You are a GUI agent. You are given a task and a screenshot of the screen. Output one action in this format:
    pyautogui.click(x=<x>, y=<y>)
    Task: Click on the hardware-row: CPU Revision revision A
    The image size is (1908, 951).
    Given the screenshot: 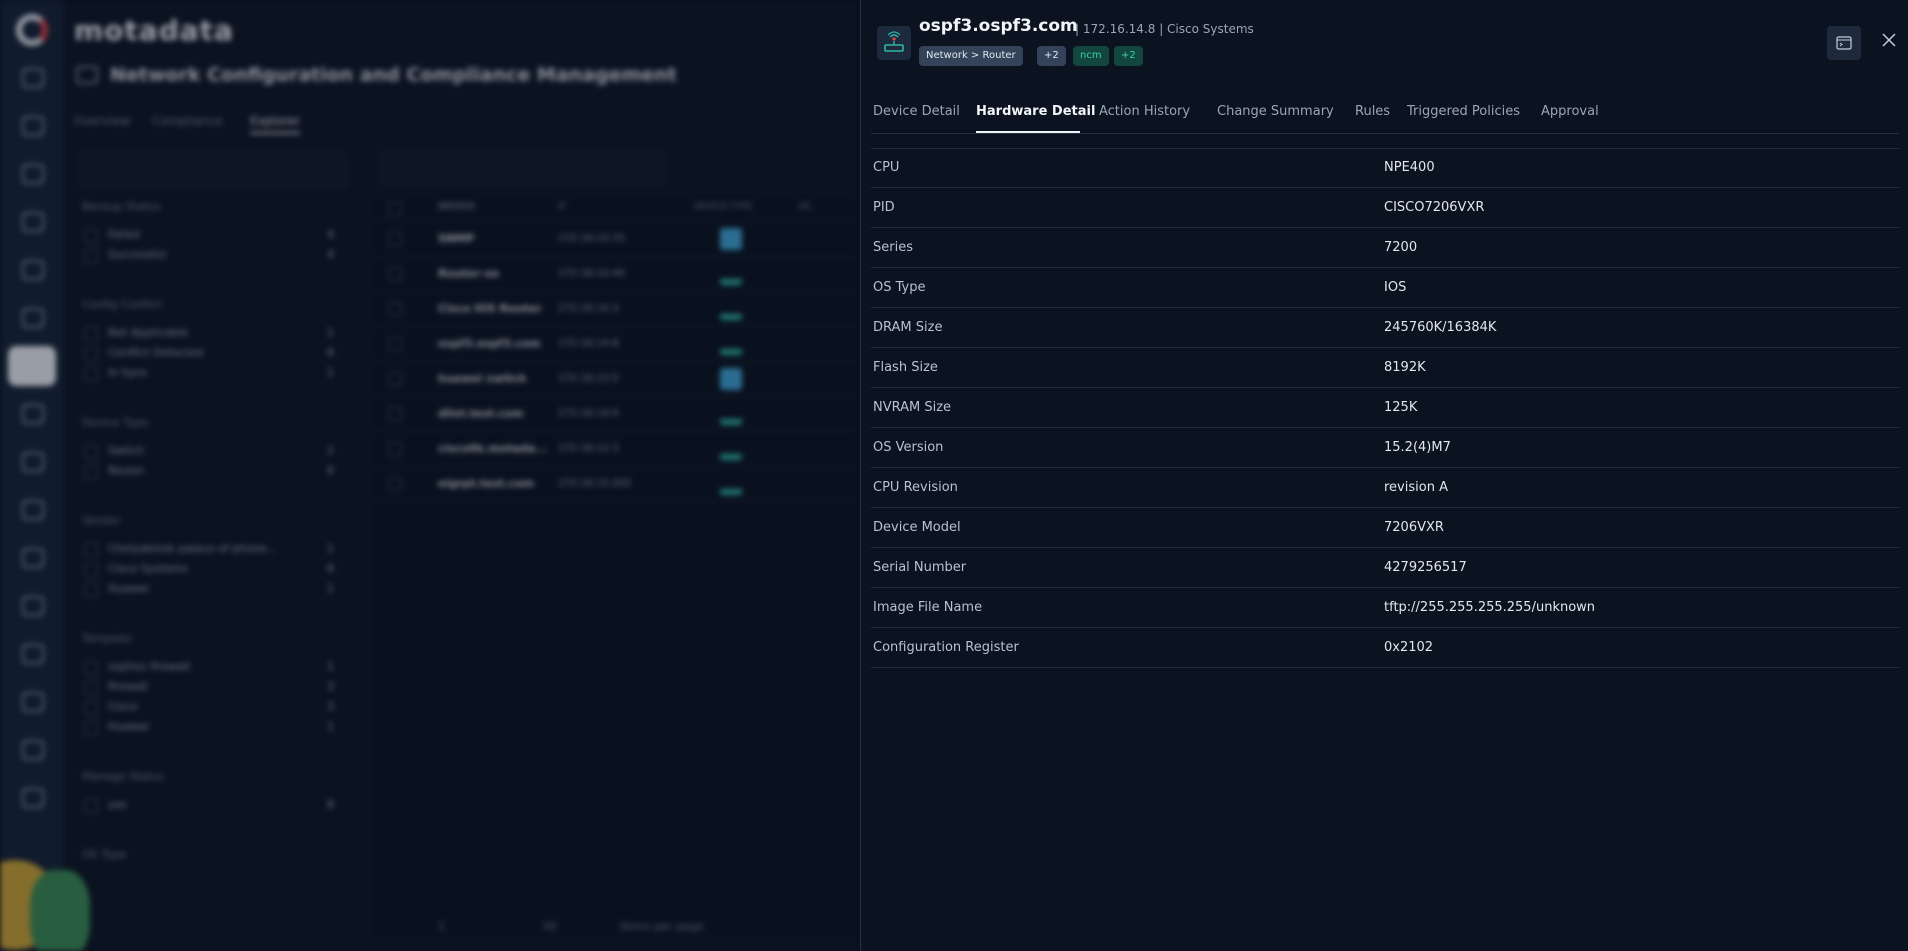 What is the action you would take?
    pyautogui.click(x=1385, y=488)
    